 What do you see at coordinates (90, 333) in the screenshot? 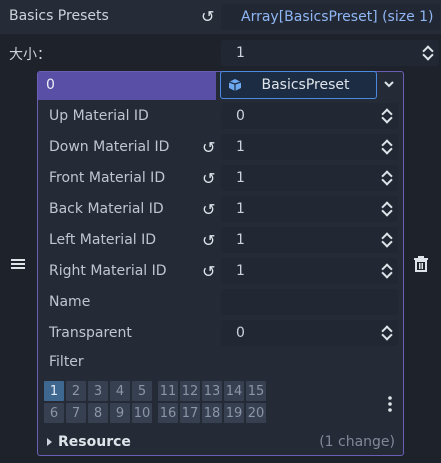
I see `transparent-label: Transparent` at bounding box center [90, 333].